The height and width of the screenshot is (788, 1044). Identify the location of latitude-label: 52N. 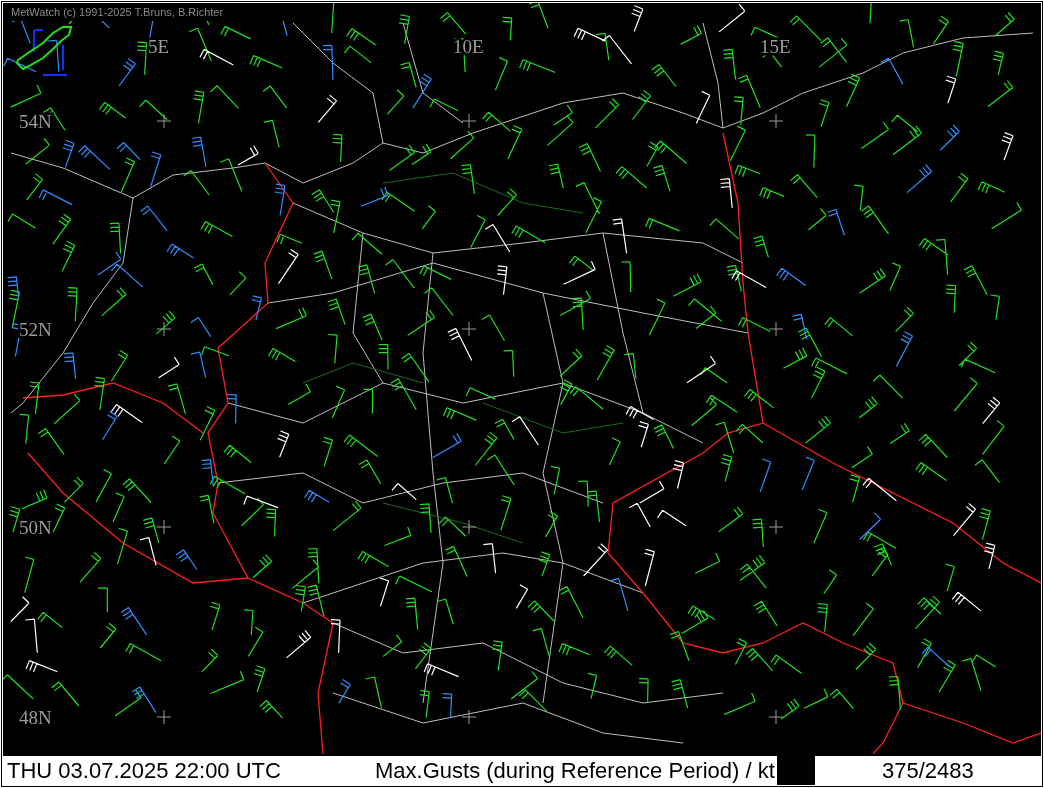
(35, 329).